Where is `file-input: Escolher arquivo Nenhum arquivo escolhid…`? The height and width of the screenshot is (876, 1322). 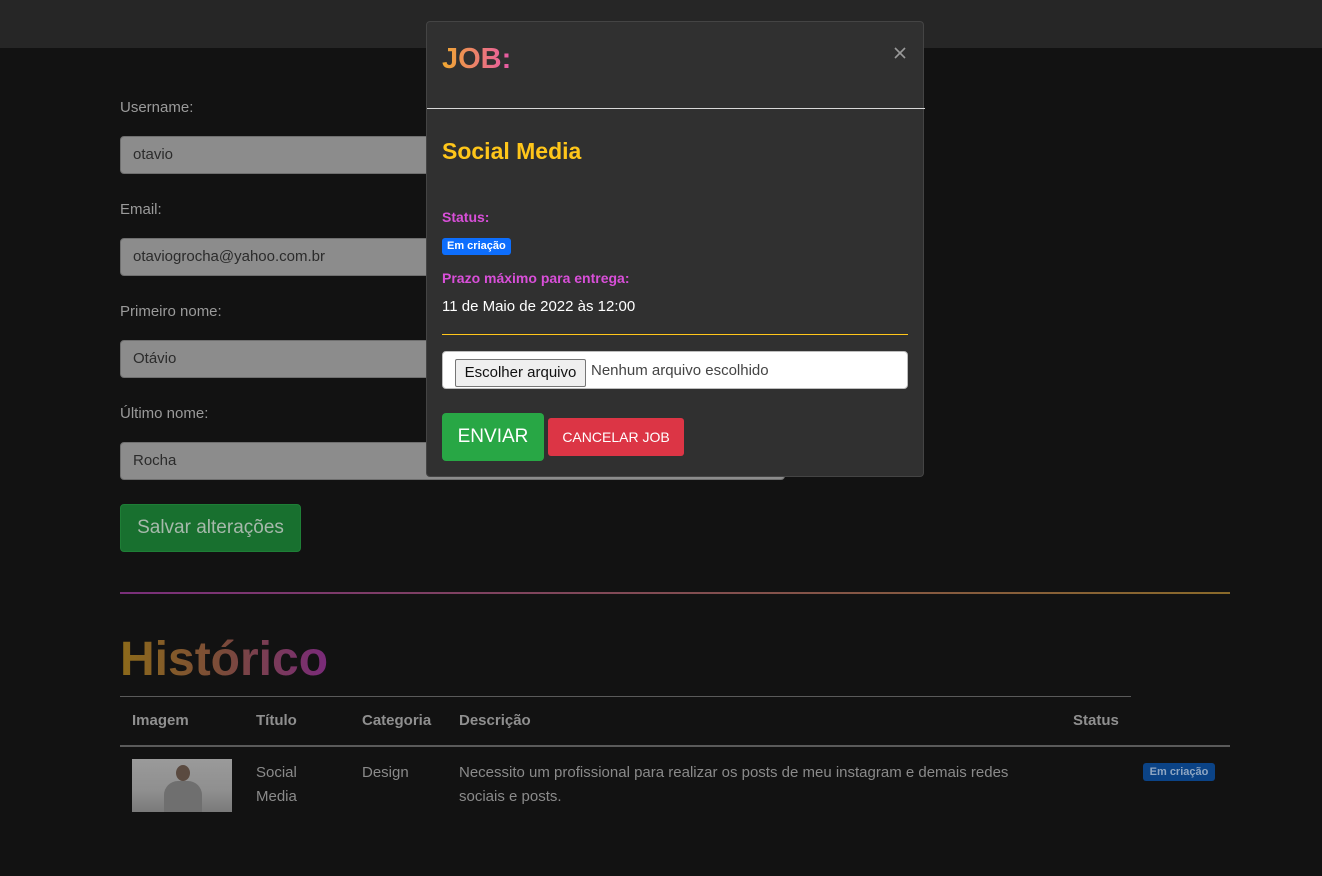 file-input: Escolher arquivo Nenhum arquivo escolhid… is located at coordinates (675, 370).